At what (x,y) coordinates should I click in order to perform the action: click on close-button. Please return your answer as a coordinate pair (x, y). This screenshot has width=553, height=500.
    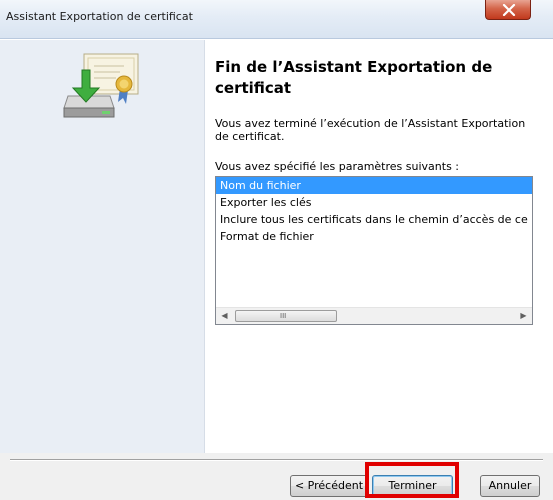
    Looking at the image, I should click on (508, 10).